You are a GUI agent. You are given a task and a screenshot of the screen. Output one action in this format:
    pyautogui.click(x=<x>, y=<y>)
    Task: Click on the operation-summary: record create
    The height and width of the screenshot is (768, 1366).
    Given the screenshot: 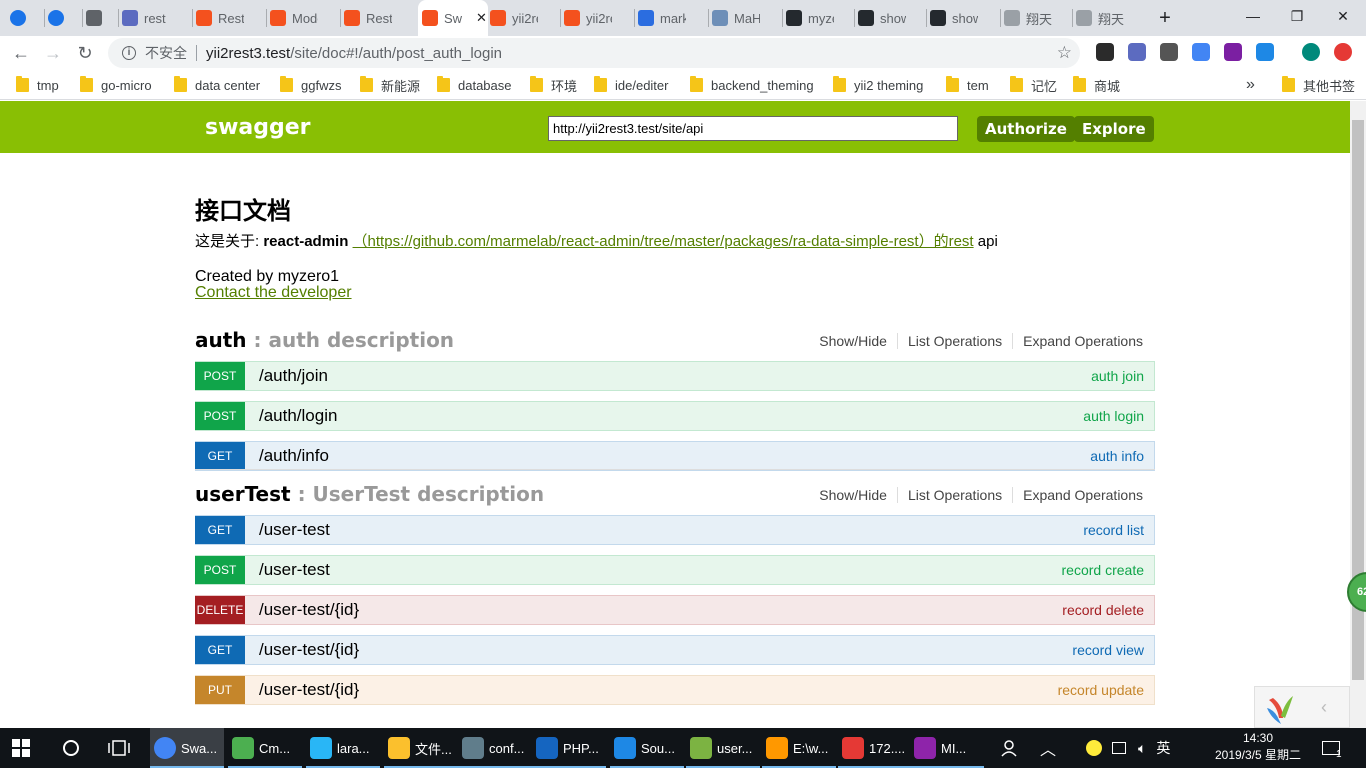 What is the action you would take?
    pyautogui.click(x=1103, y=570)
    